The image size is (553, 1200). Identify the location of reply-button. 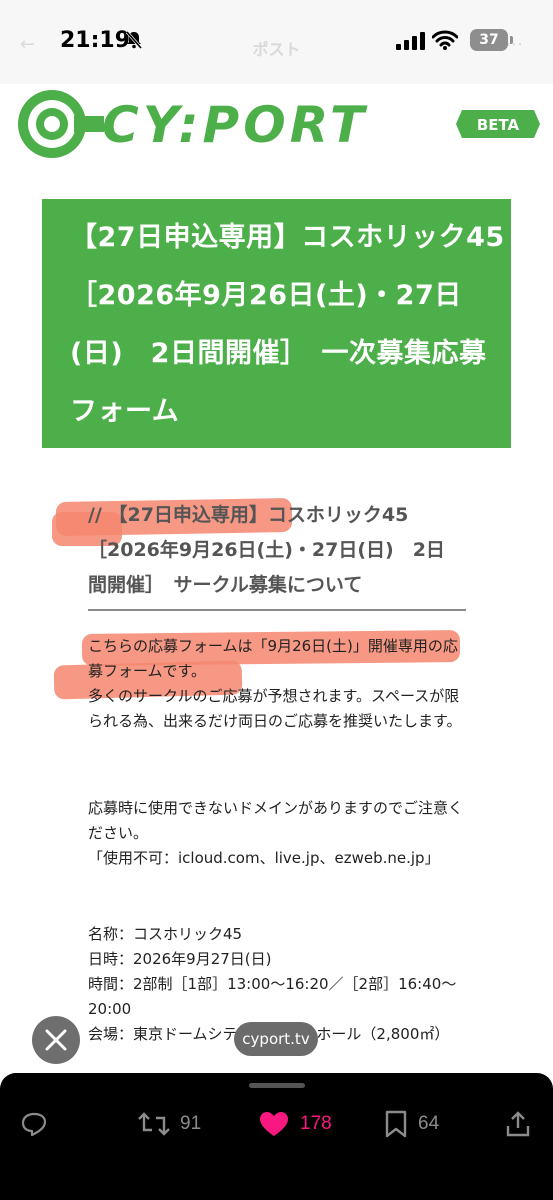
(34, 1124).